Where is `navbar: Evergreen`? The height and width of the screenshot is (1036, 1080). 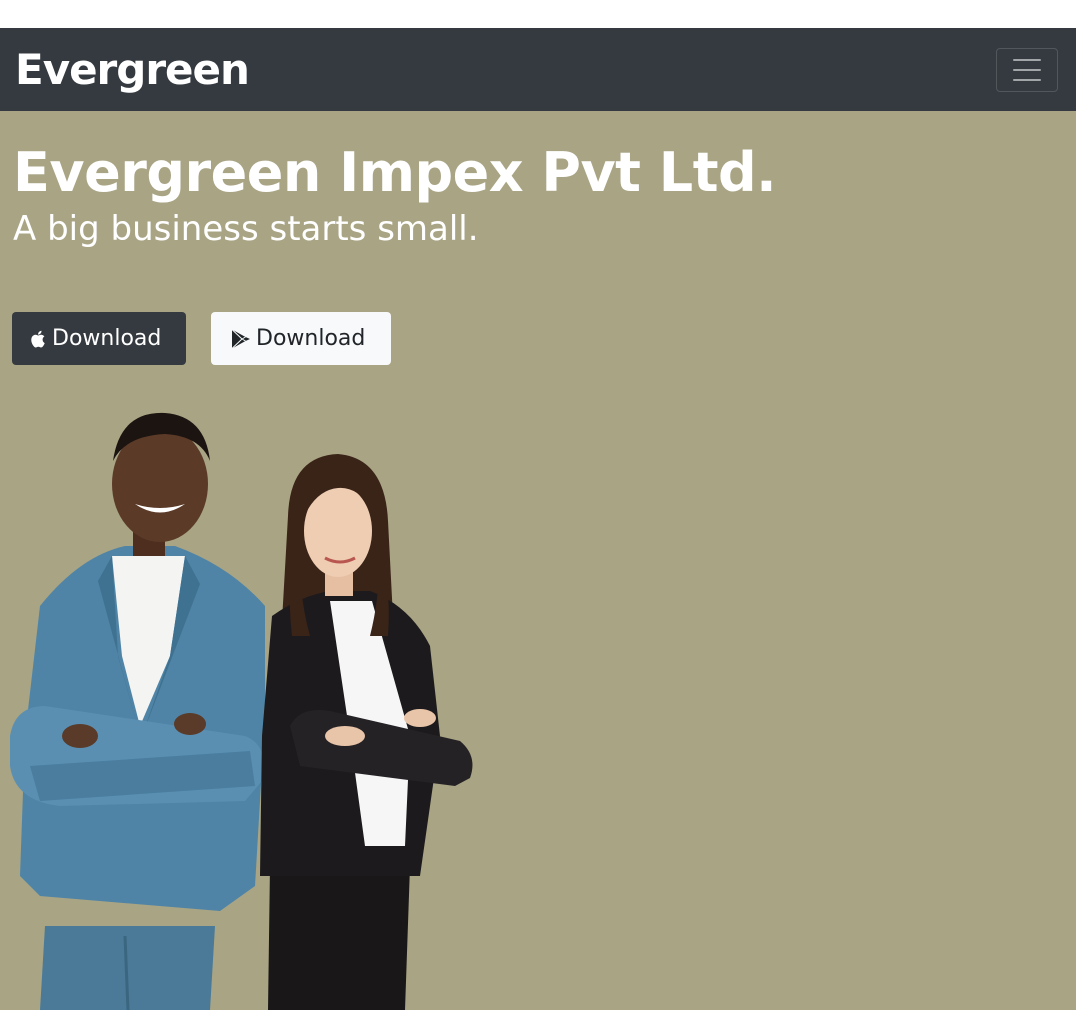 navbar: Evergreen is located at coordinates (538, 69).